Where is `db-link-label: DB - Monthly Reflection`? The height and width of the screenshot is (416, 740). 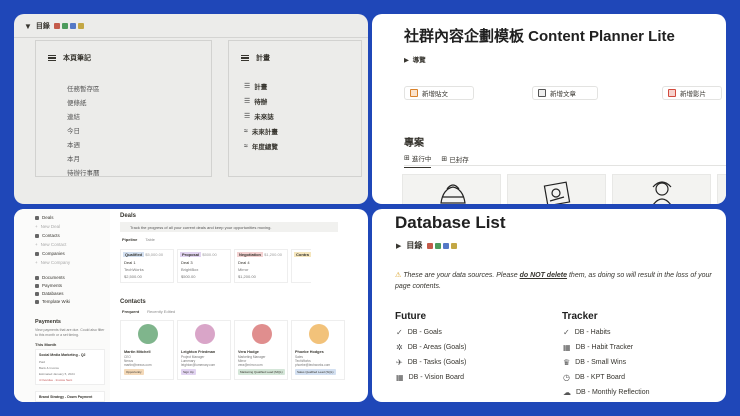
db-link-label: DB - Monthly Reflection is located at coordinates (613, 392).